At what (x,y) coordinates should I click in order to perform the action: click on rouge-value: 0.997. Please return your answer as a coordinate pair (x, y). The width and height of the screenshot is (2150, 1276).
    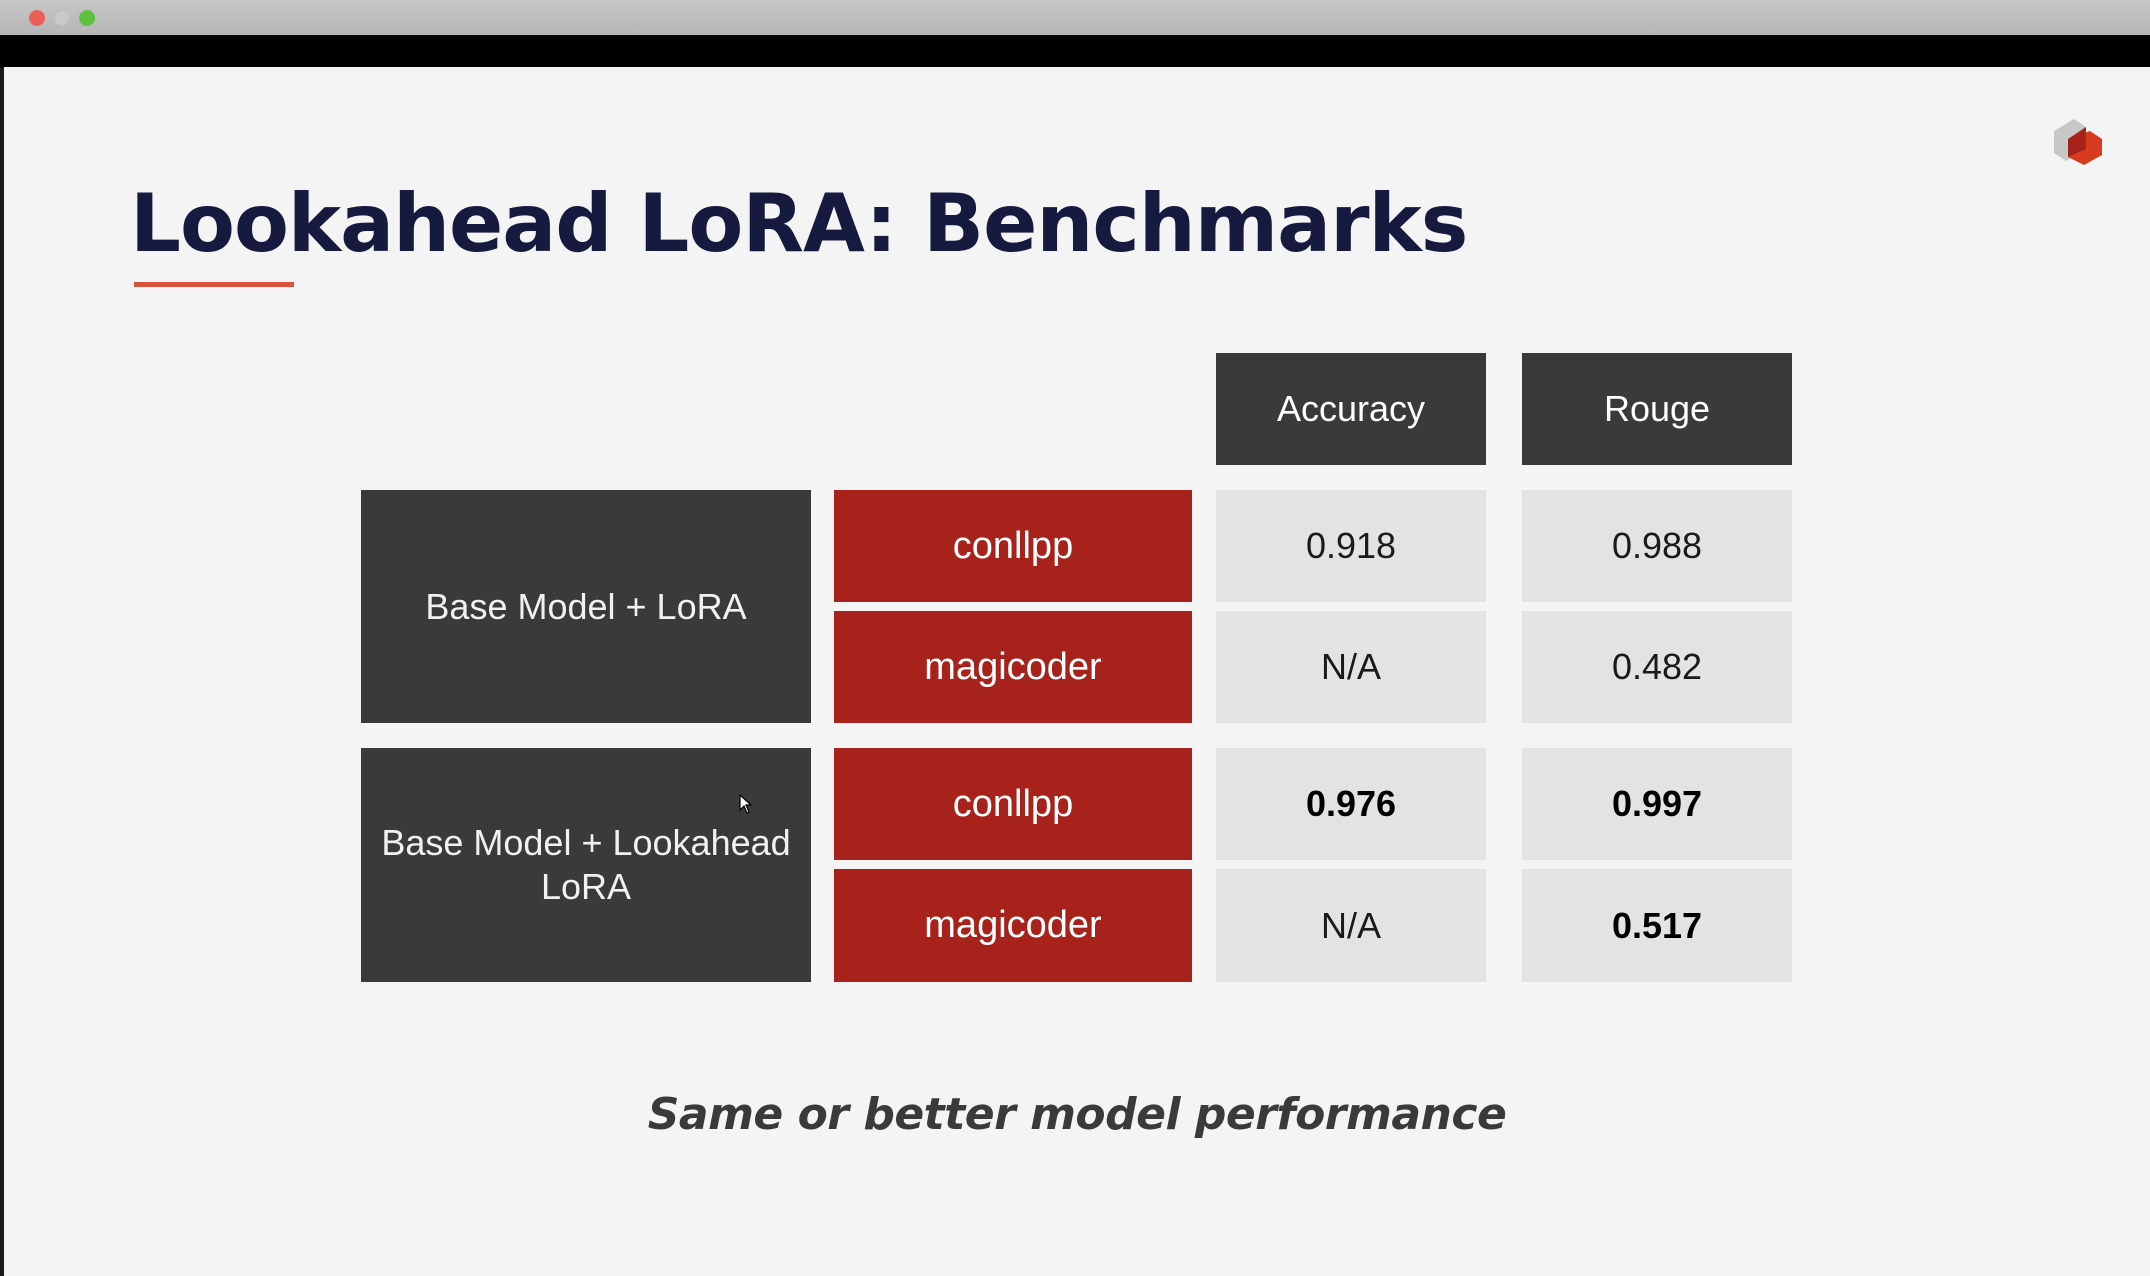
    Looking at the image, I should click on (1657, 804).